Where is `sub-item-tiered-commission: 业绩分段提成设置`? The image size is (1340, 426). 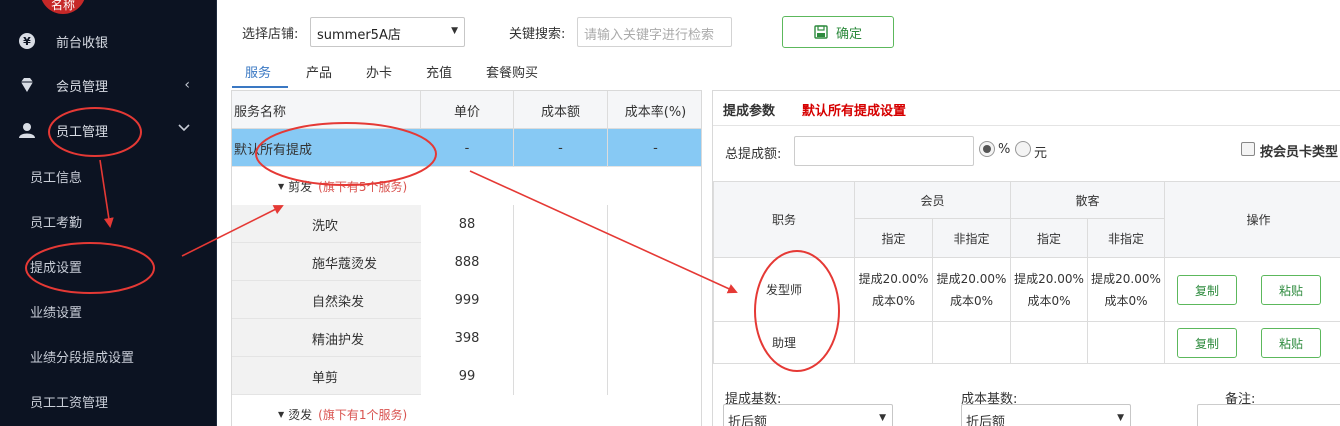
sub-item-tiered-commission: 业绩分段提成设置 is located at coordinates (108, 356).